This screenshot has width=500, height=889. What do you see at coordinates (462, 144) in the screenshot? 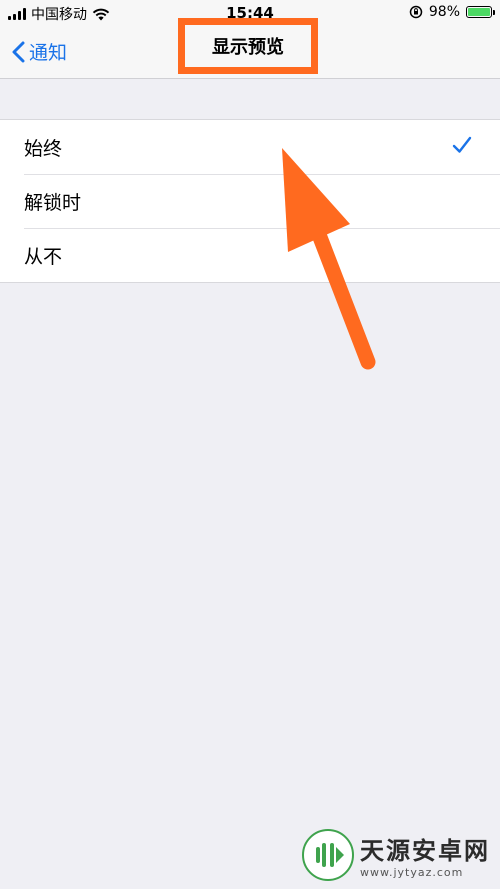
I see `checkmark-icon` at bounding box center [462, 144].